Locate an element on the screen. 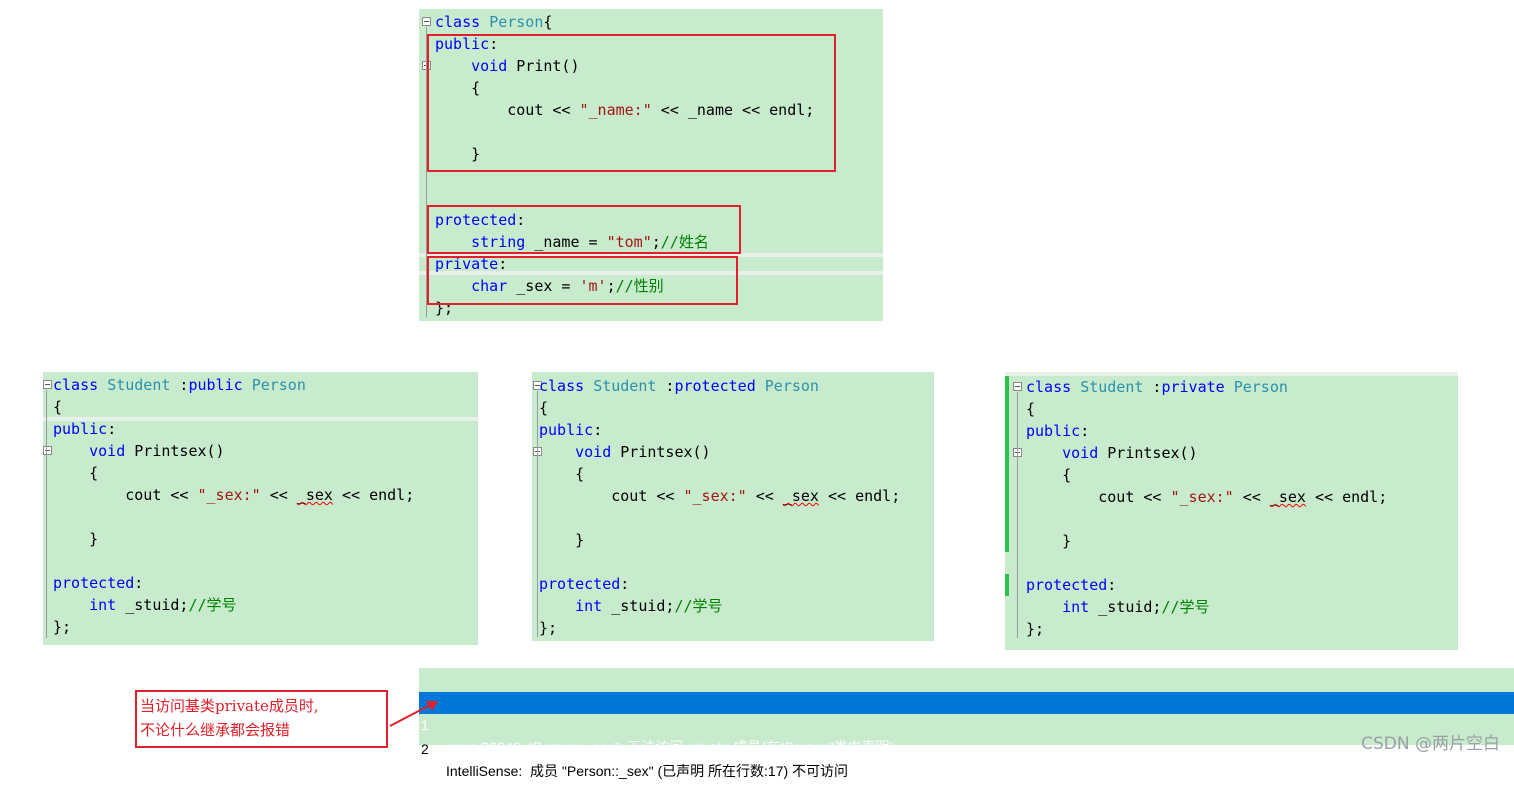 This screenshot has width=1514, height=804. annotation-line: 不论什么继承都会报错 is located at coordinates (215, 730).